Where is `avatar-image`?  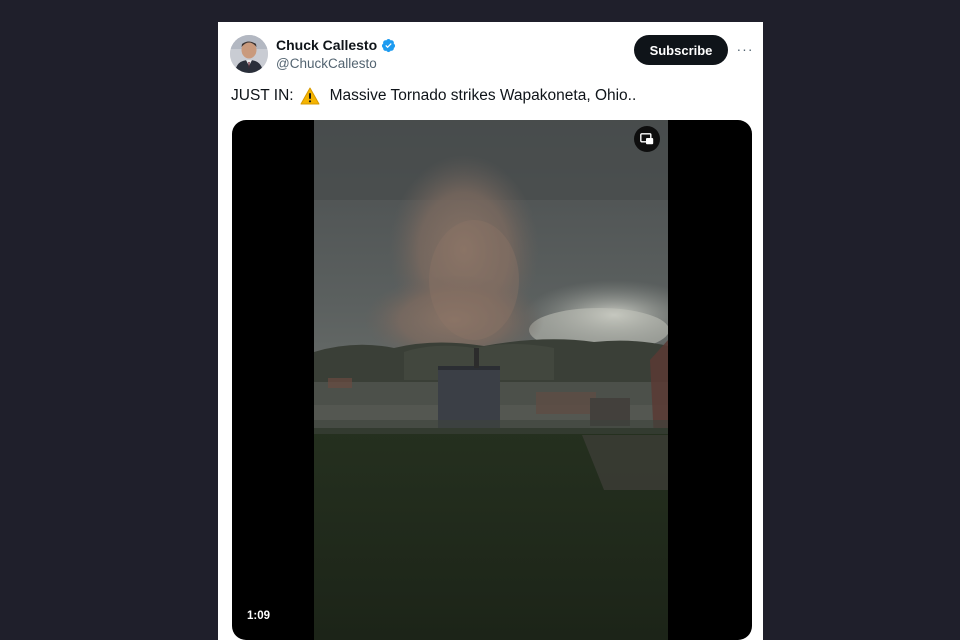
avatar-image is located at coordinates (249, 54).